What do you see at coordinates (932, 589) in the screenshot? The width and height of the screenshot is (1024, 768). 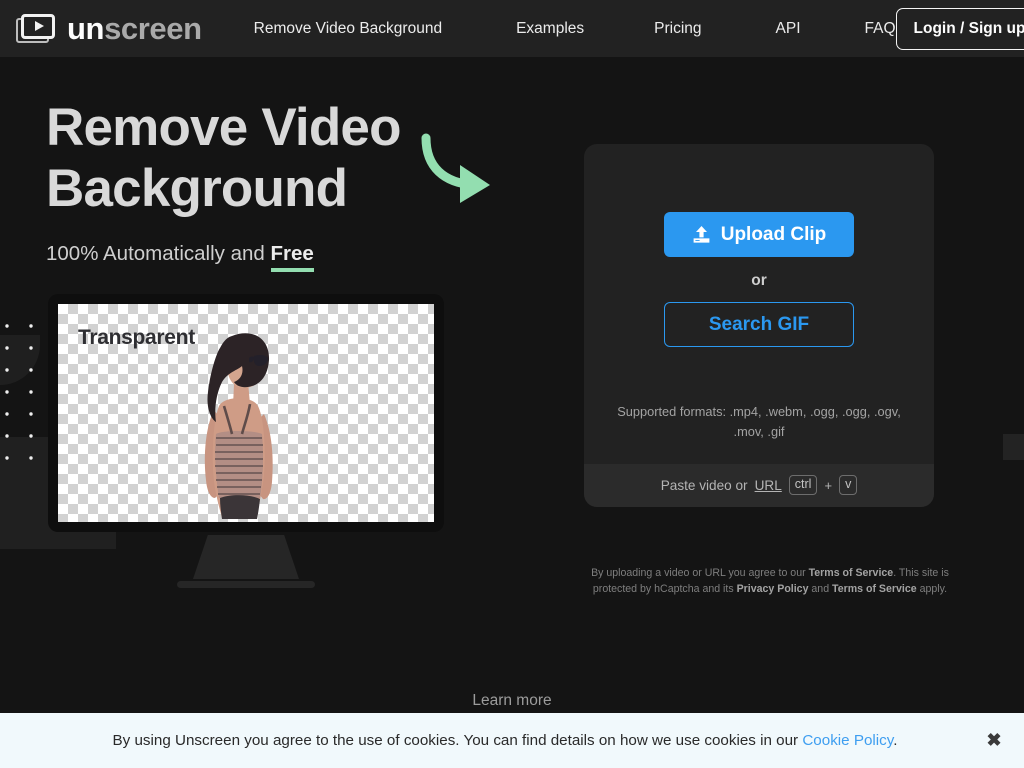 I see `legal-part-4: apply.` at bounding box center [932, 589].